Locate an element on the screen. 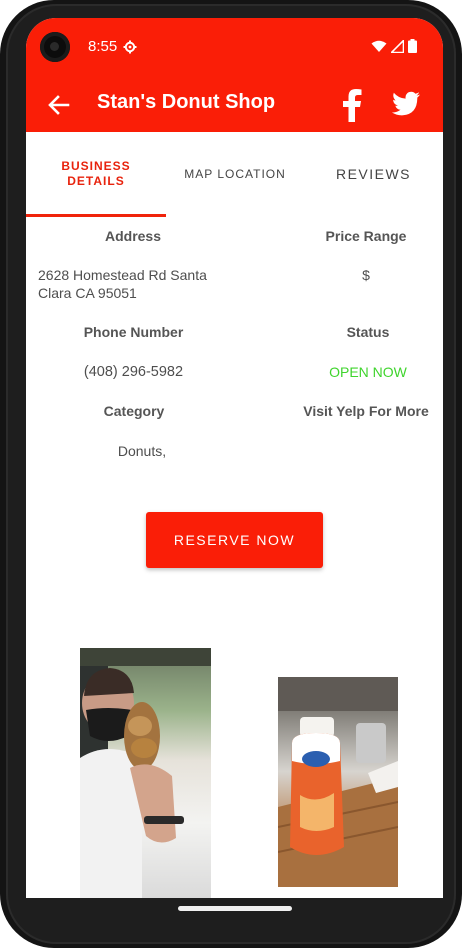 This screenshot has height=948, width=462. tab-business-details: BUSINESS DETAILS is located at coordinates (96, 174).